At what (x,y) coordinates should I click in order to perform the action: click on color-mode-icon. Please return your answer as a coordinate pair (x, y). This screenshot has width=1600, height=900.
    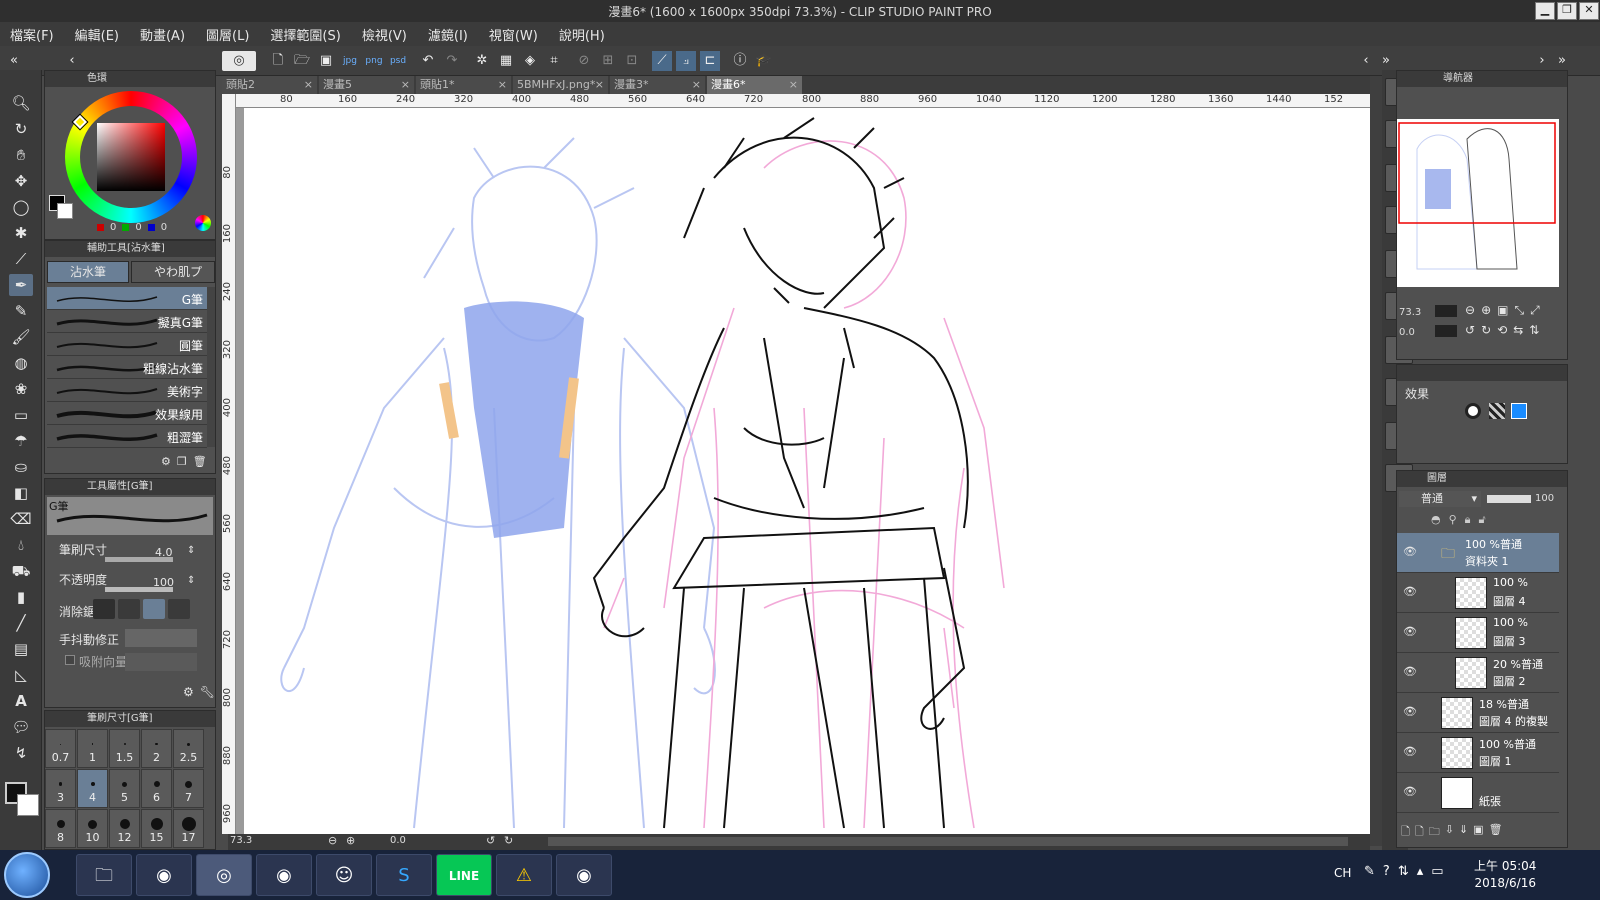
    Looking at the image, I should click on (203, 223).